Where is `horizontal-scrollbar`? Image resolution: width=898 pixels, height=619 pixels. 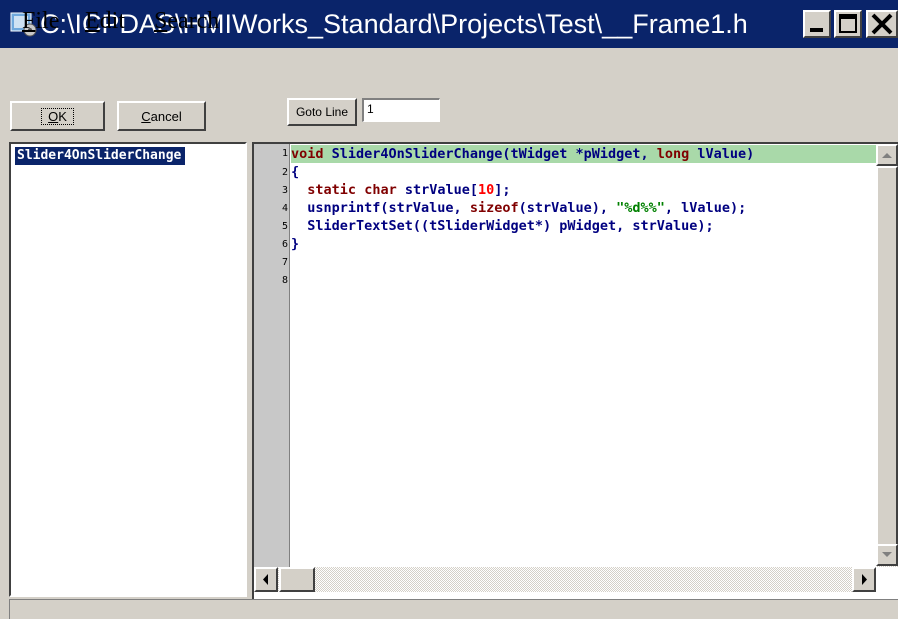 horizontal-scrollbar is located at coordinates (565, 579).